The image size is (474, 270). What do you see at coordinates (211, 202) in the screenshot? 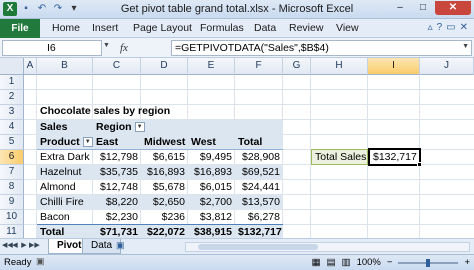
I see `pivot-value: $2,700` at bounding box center [211, 202].